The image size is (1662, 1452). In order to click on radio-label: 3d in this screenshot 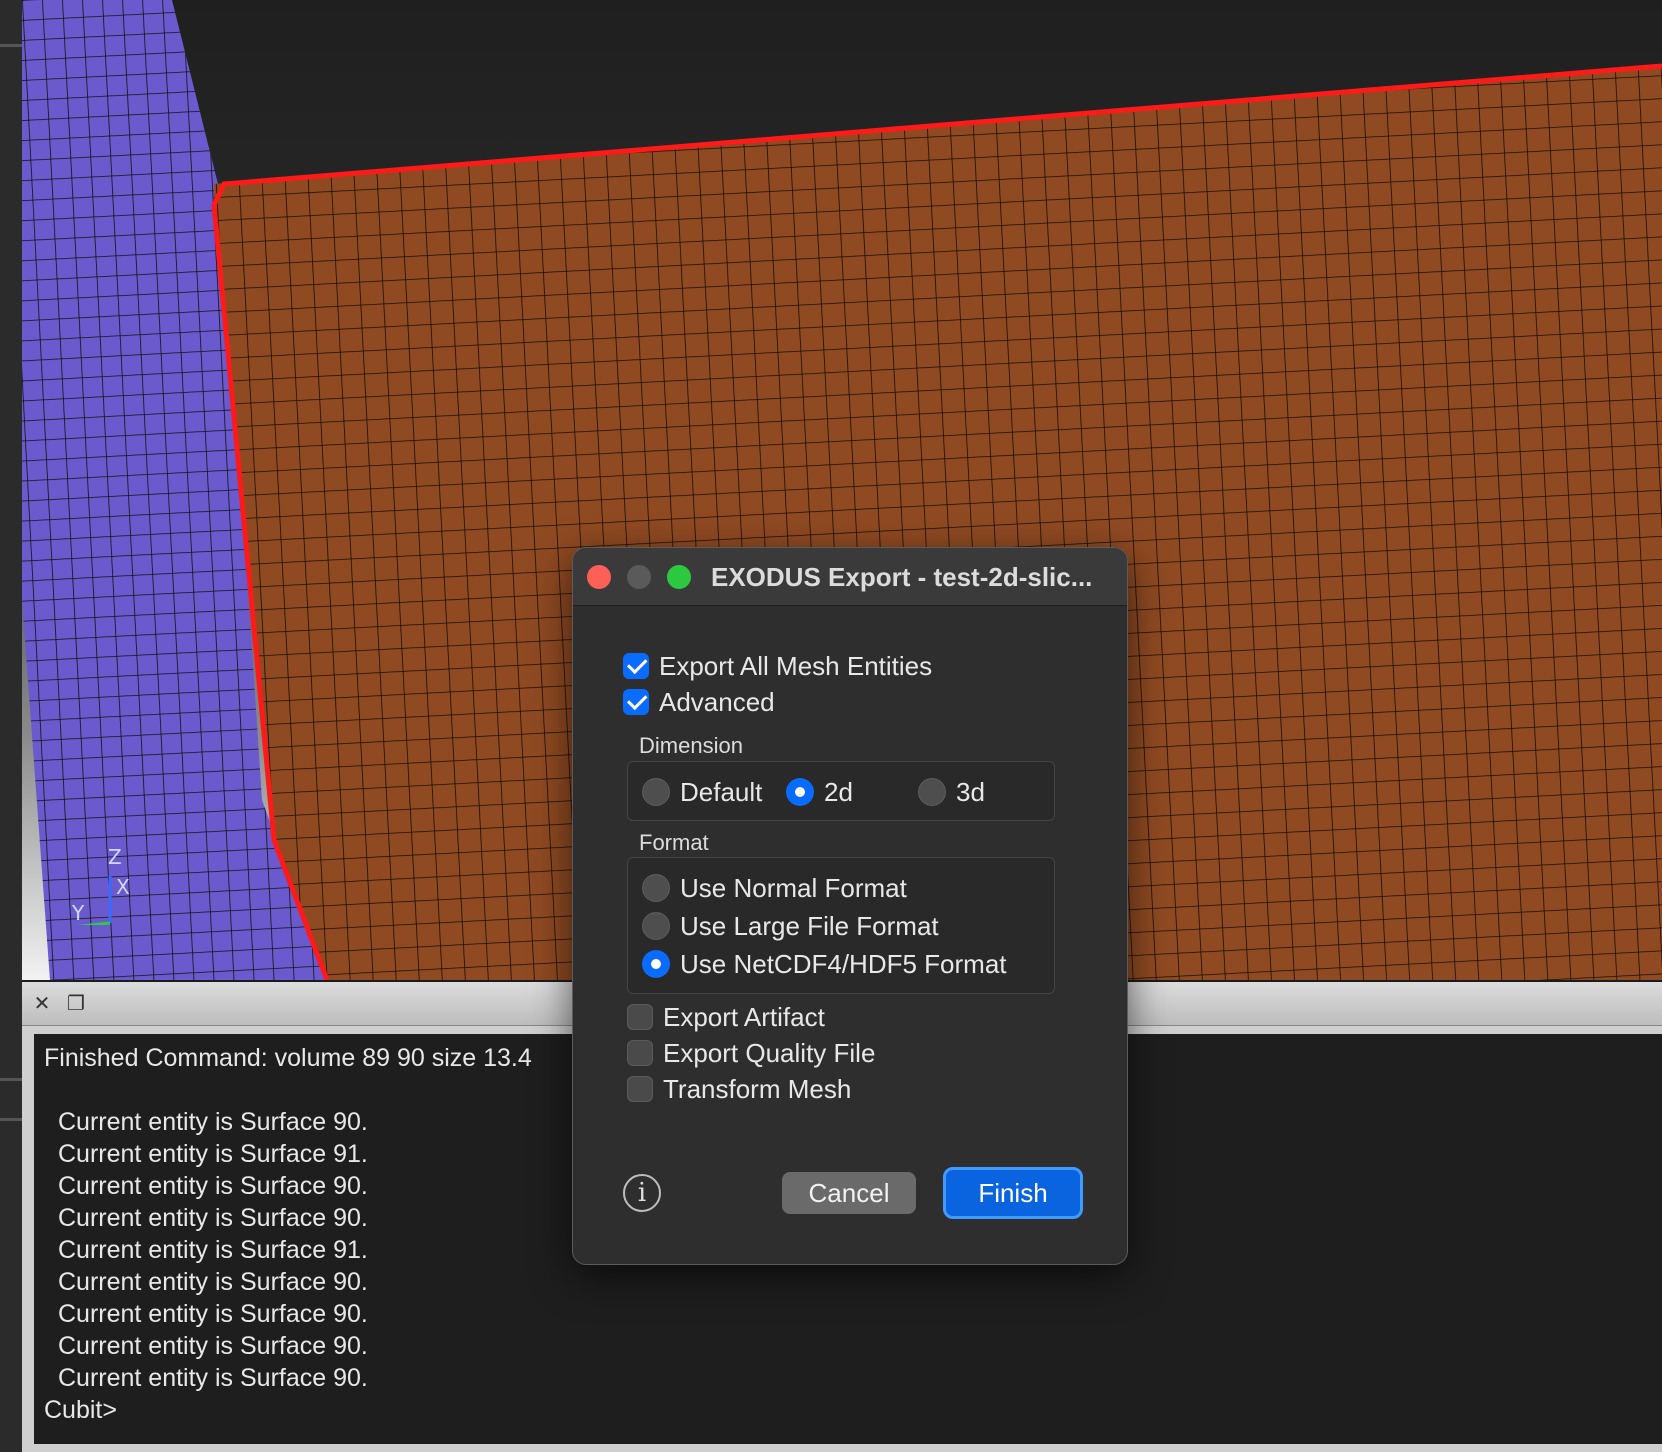, I will do `click(970, 791)`.